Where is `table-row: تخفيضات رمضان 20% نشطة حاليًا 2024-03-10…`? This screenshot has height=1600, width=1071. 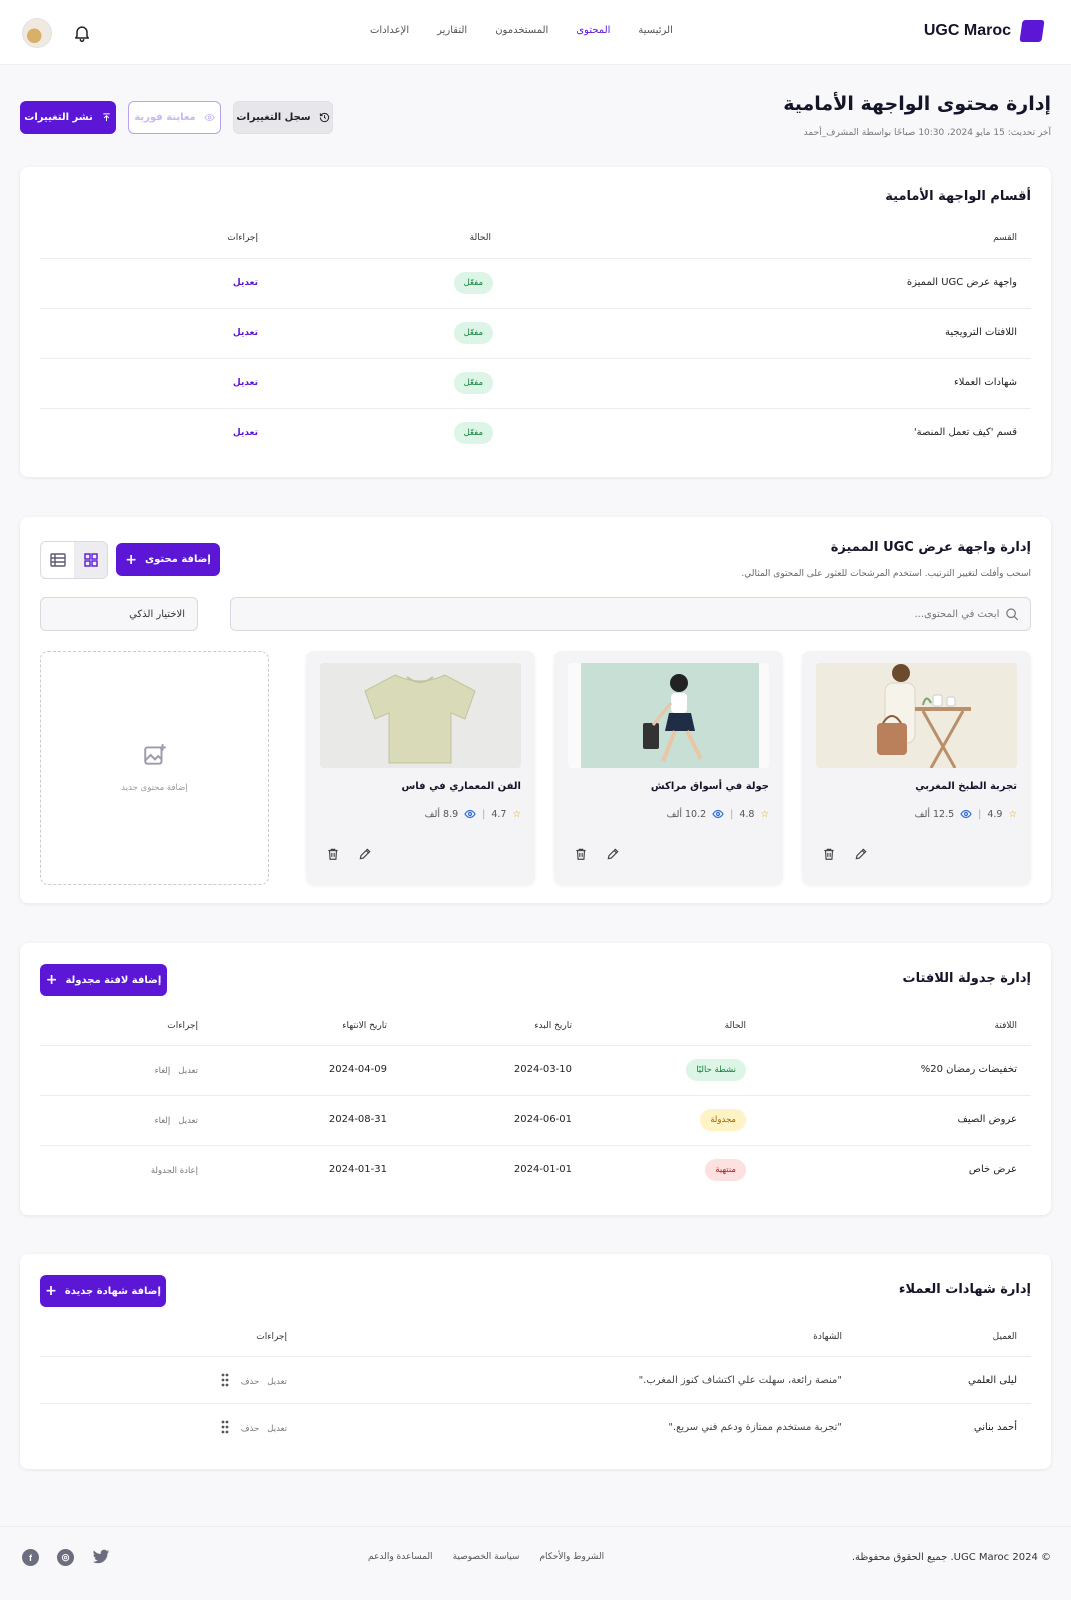 table-row: تخفيضات رمضان 20% نشطة حاليًا 2024-03-10… is located at coordinates (535, 1070).